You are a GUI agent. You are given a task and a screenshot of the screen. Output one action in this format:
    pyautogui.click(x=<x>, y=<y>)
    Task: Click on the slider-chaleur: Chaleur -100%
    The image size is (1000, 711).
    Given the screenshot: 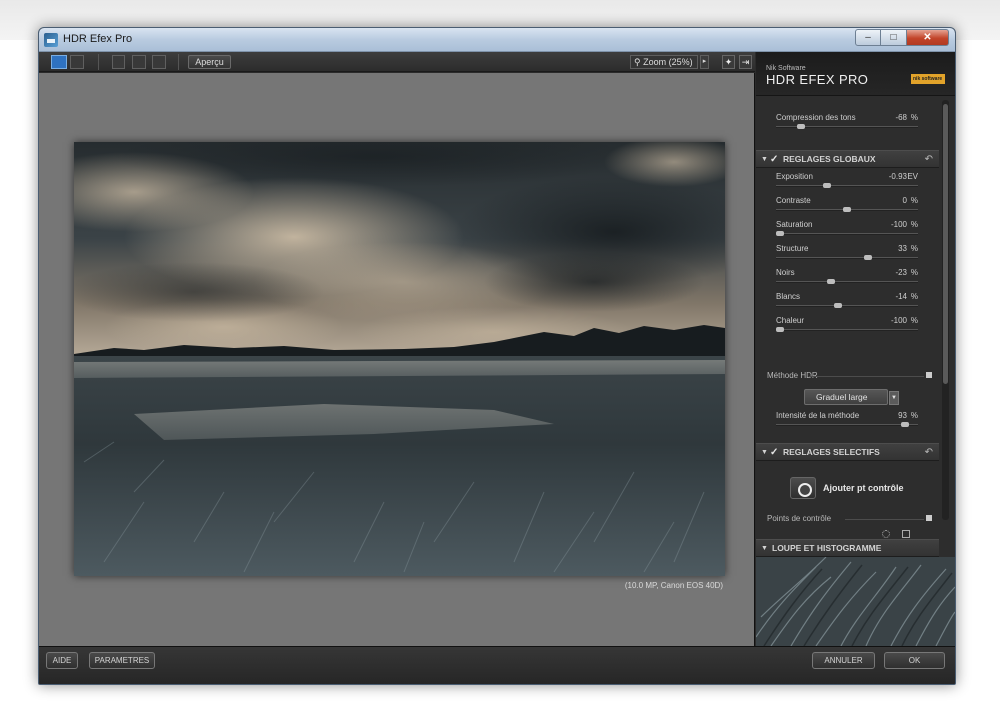 What is the action you would take?
    pyautogui.click(x=847, y=327)
    